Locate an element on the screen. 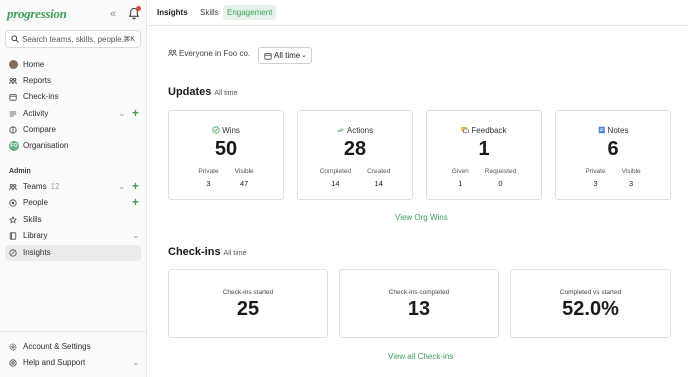 The width and height of the screenshot is (688, 377). sidebar-item-label: Activity is located at coordinates (36, 113).